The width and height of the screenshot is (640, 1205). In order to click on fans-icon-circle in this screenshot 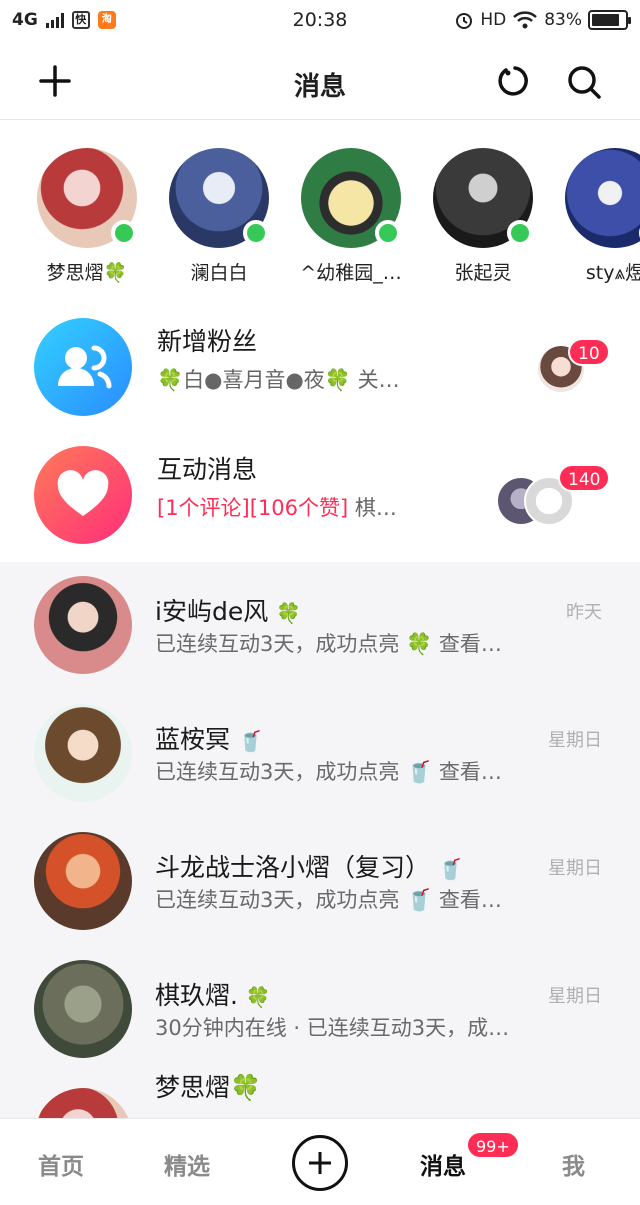, I will do `click(83, 367)`.